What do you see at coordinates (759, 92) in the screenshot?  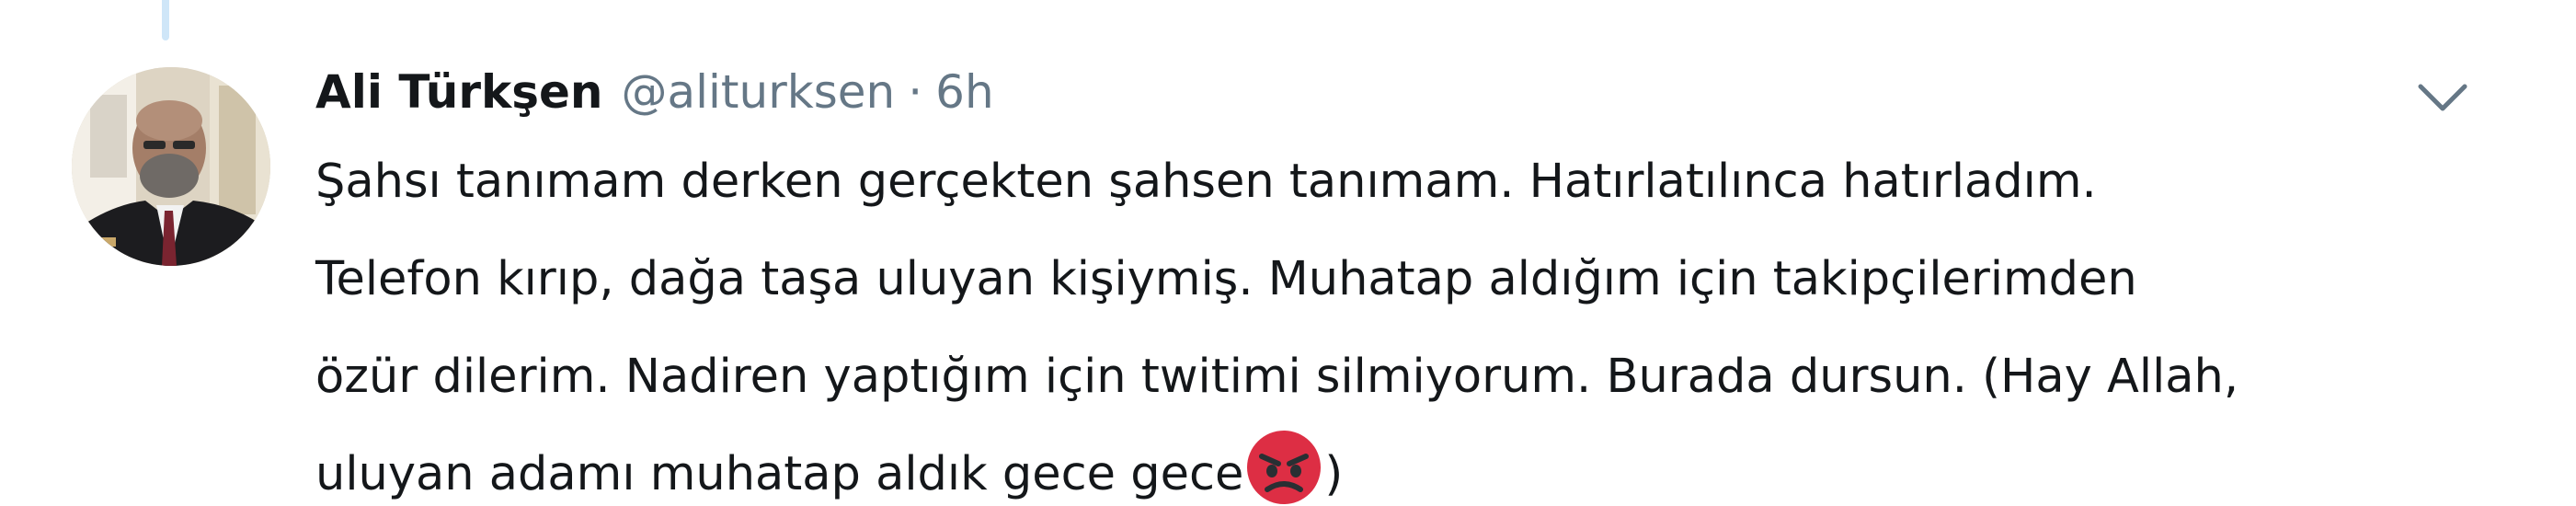 I see `author-handle: @aliturksen` at bounding box center [759, 92].